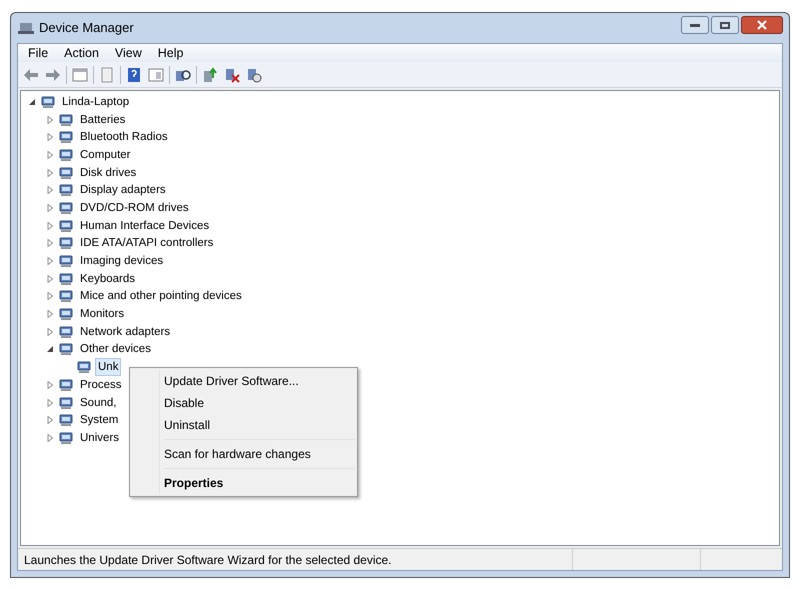 The width and height of the screenshot is (800, 589). Describe the element at coordinates (243, 425) in the screenshot. I see `menu-item: Uninstall` at that location.